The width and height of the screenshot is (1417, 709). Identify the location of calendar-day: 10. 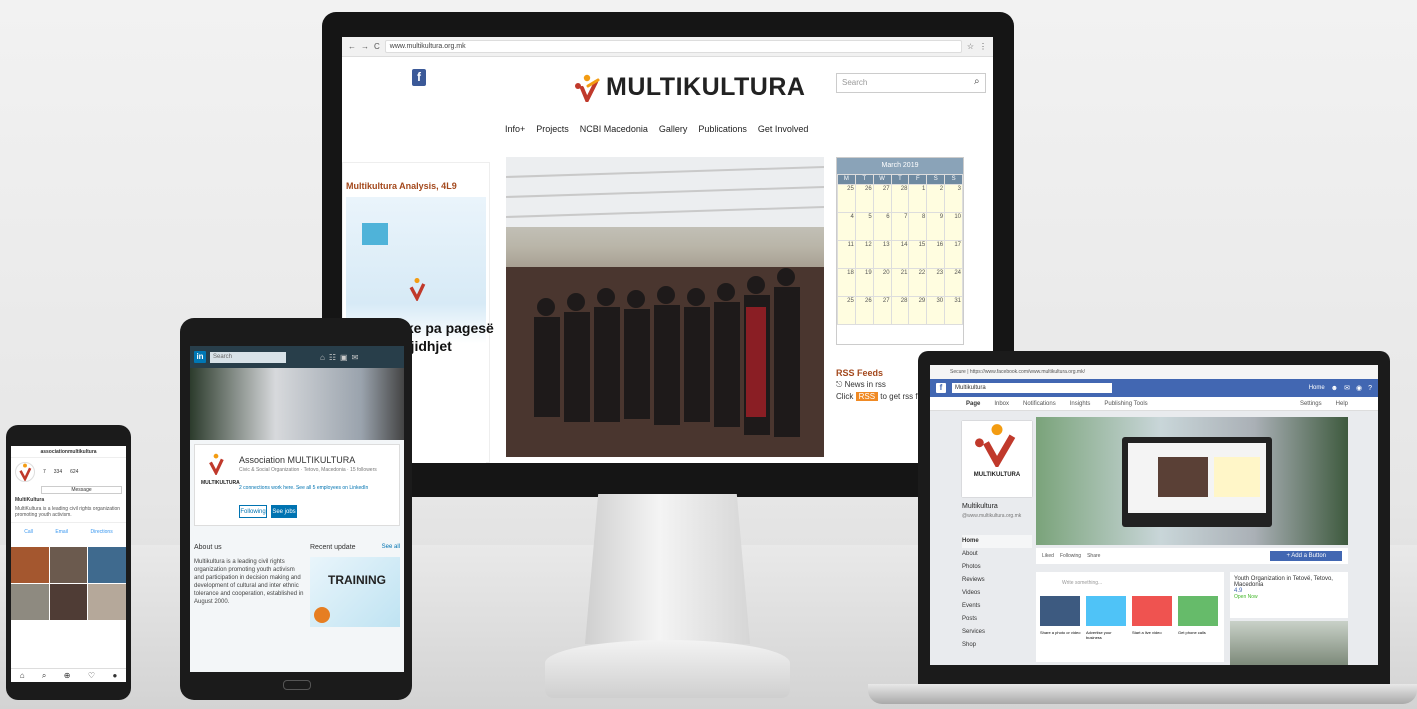
(953, 226).